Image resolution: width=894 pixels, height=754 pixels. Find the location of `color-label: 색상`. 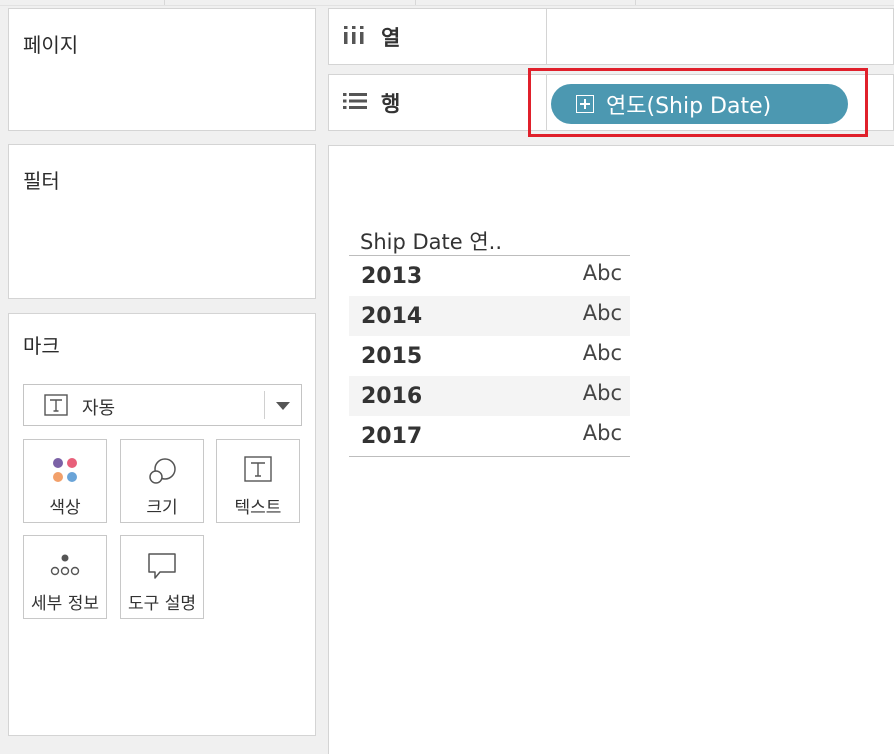

color-label: 색상 is located at coordinates (65, 508).